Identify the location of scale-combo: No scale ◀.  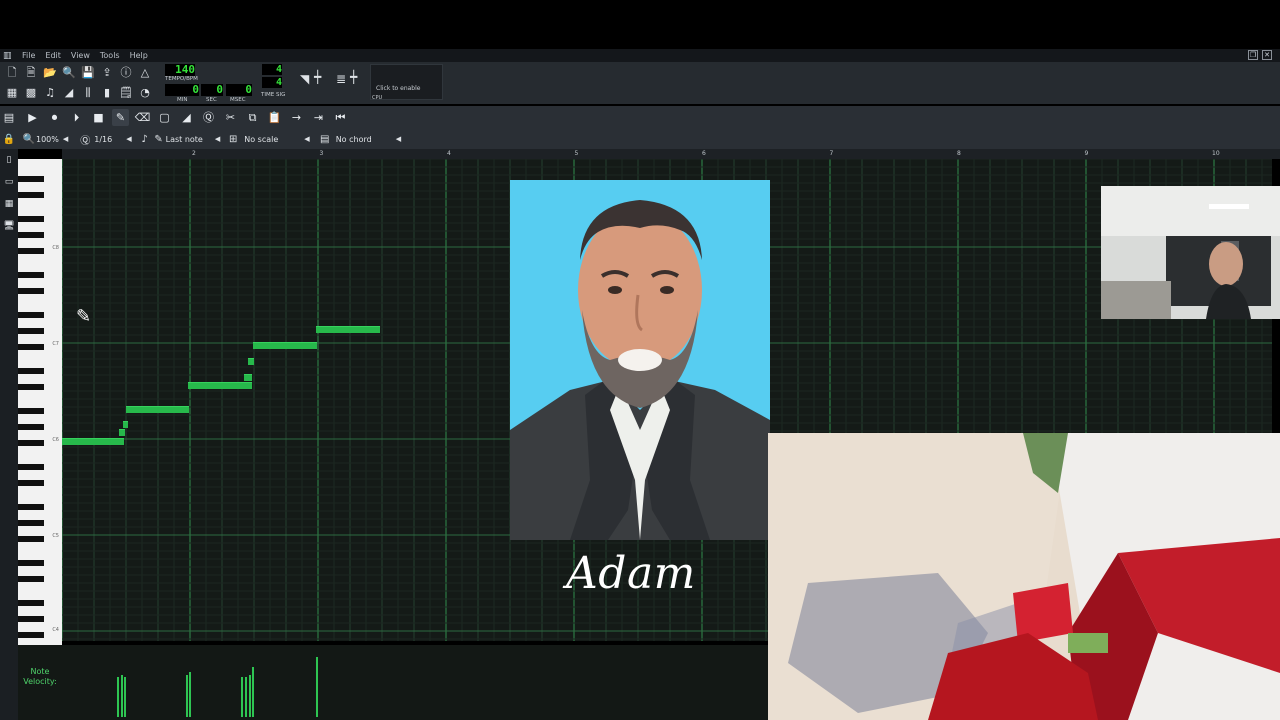
(276, 139).